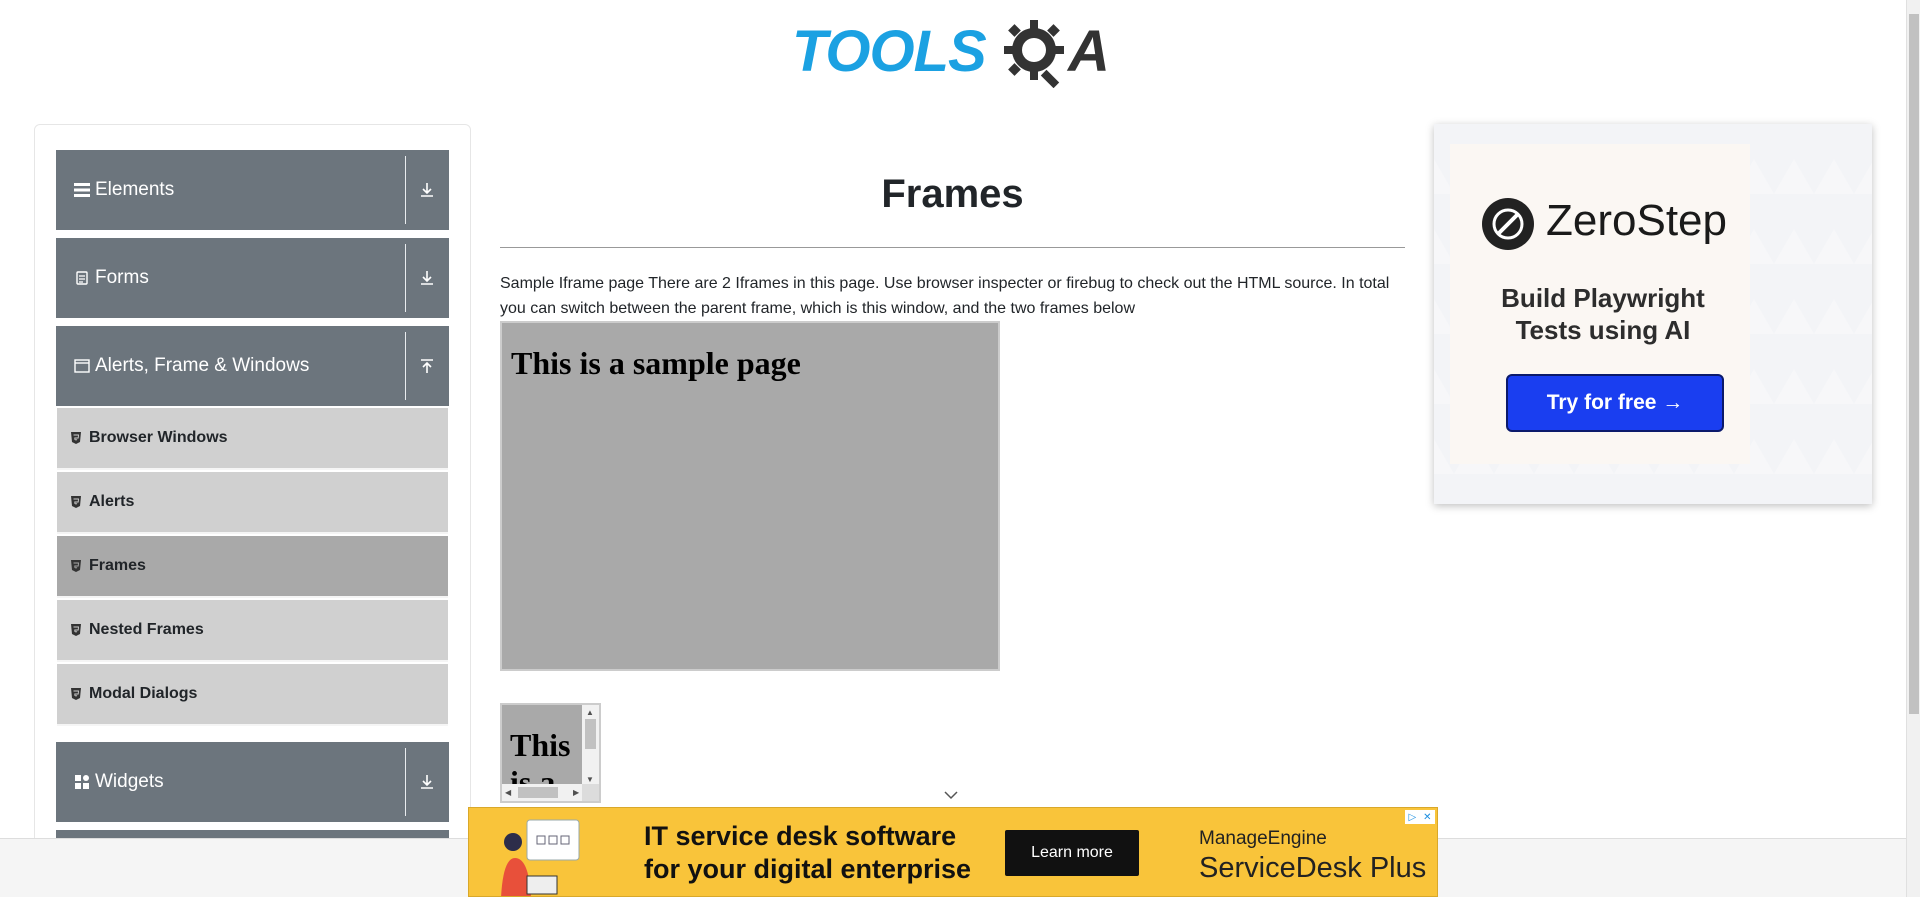  What do you see at coordinates (889, 51) in the screenshot?
I see `logo-text: TOOLS` at bounding box center [889, 51].